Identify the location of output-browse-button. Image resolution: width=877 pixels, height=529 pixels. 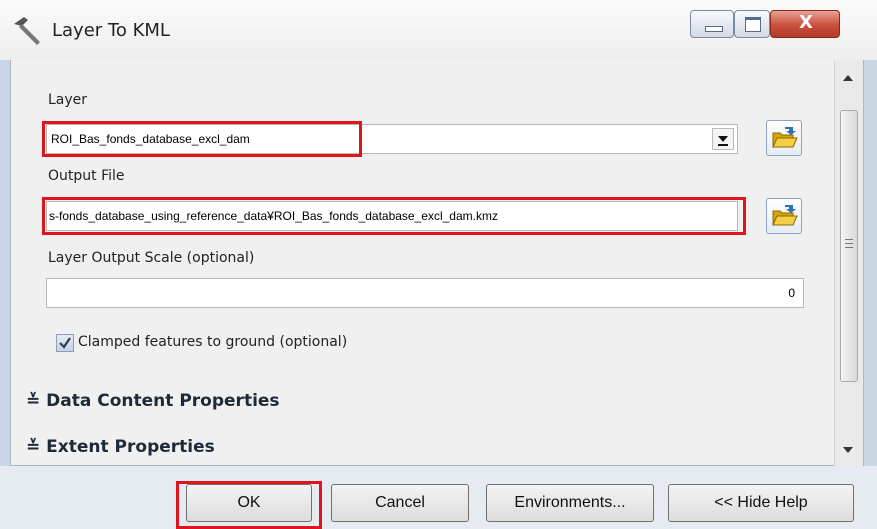
(784, 216).